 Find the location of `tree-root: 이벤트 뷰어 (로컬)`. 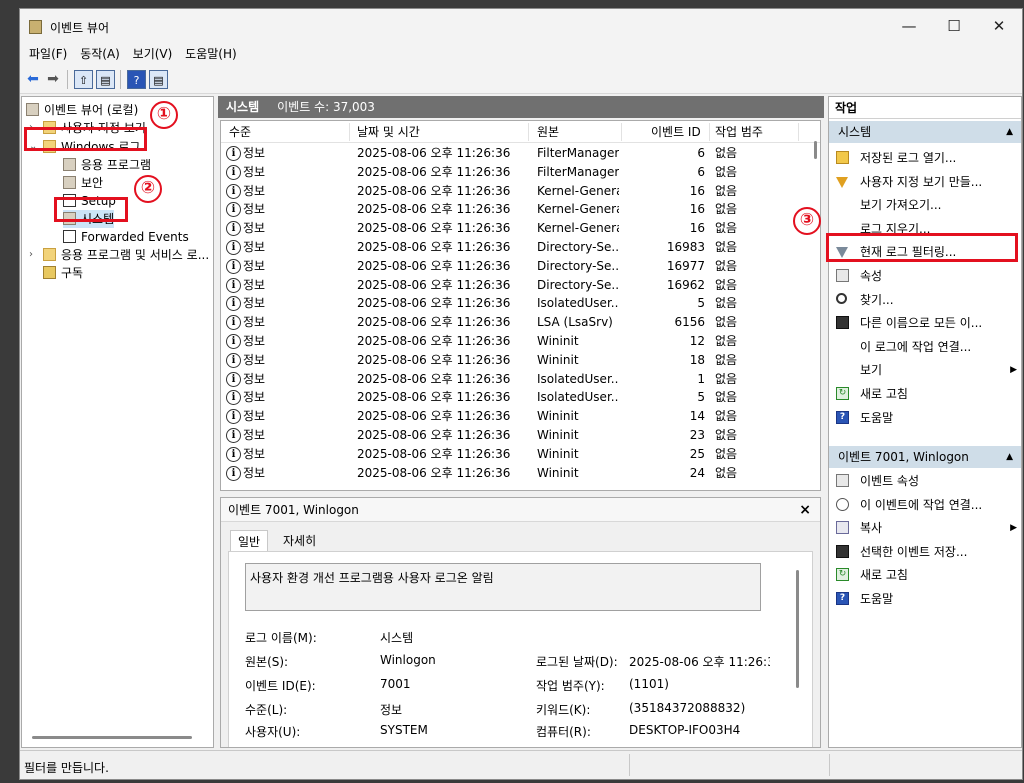

tree-root: 이벤트 뷰어 (로컬) is located at coordinates (82, 110).